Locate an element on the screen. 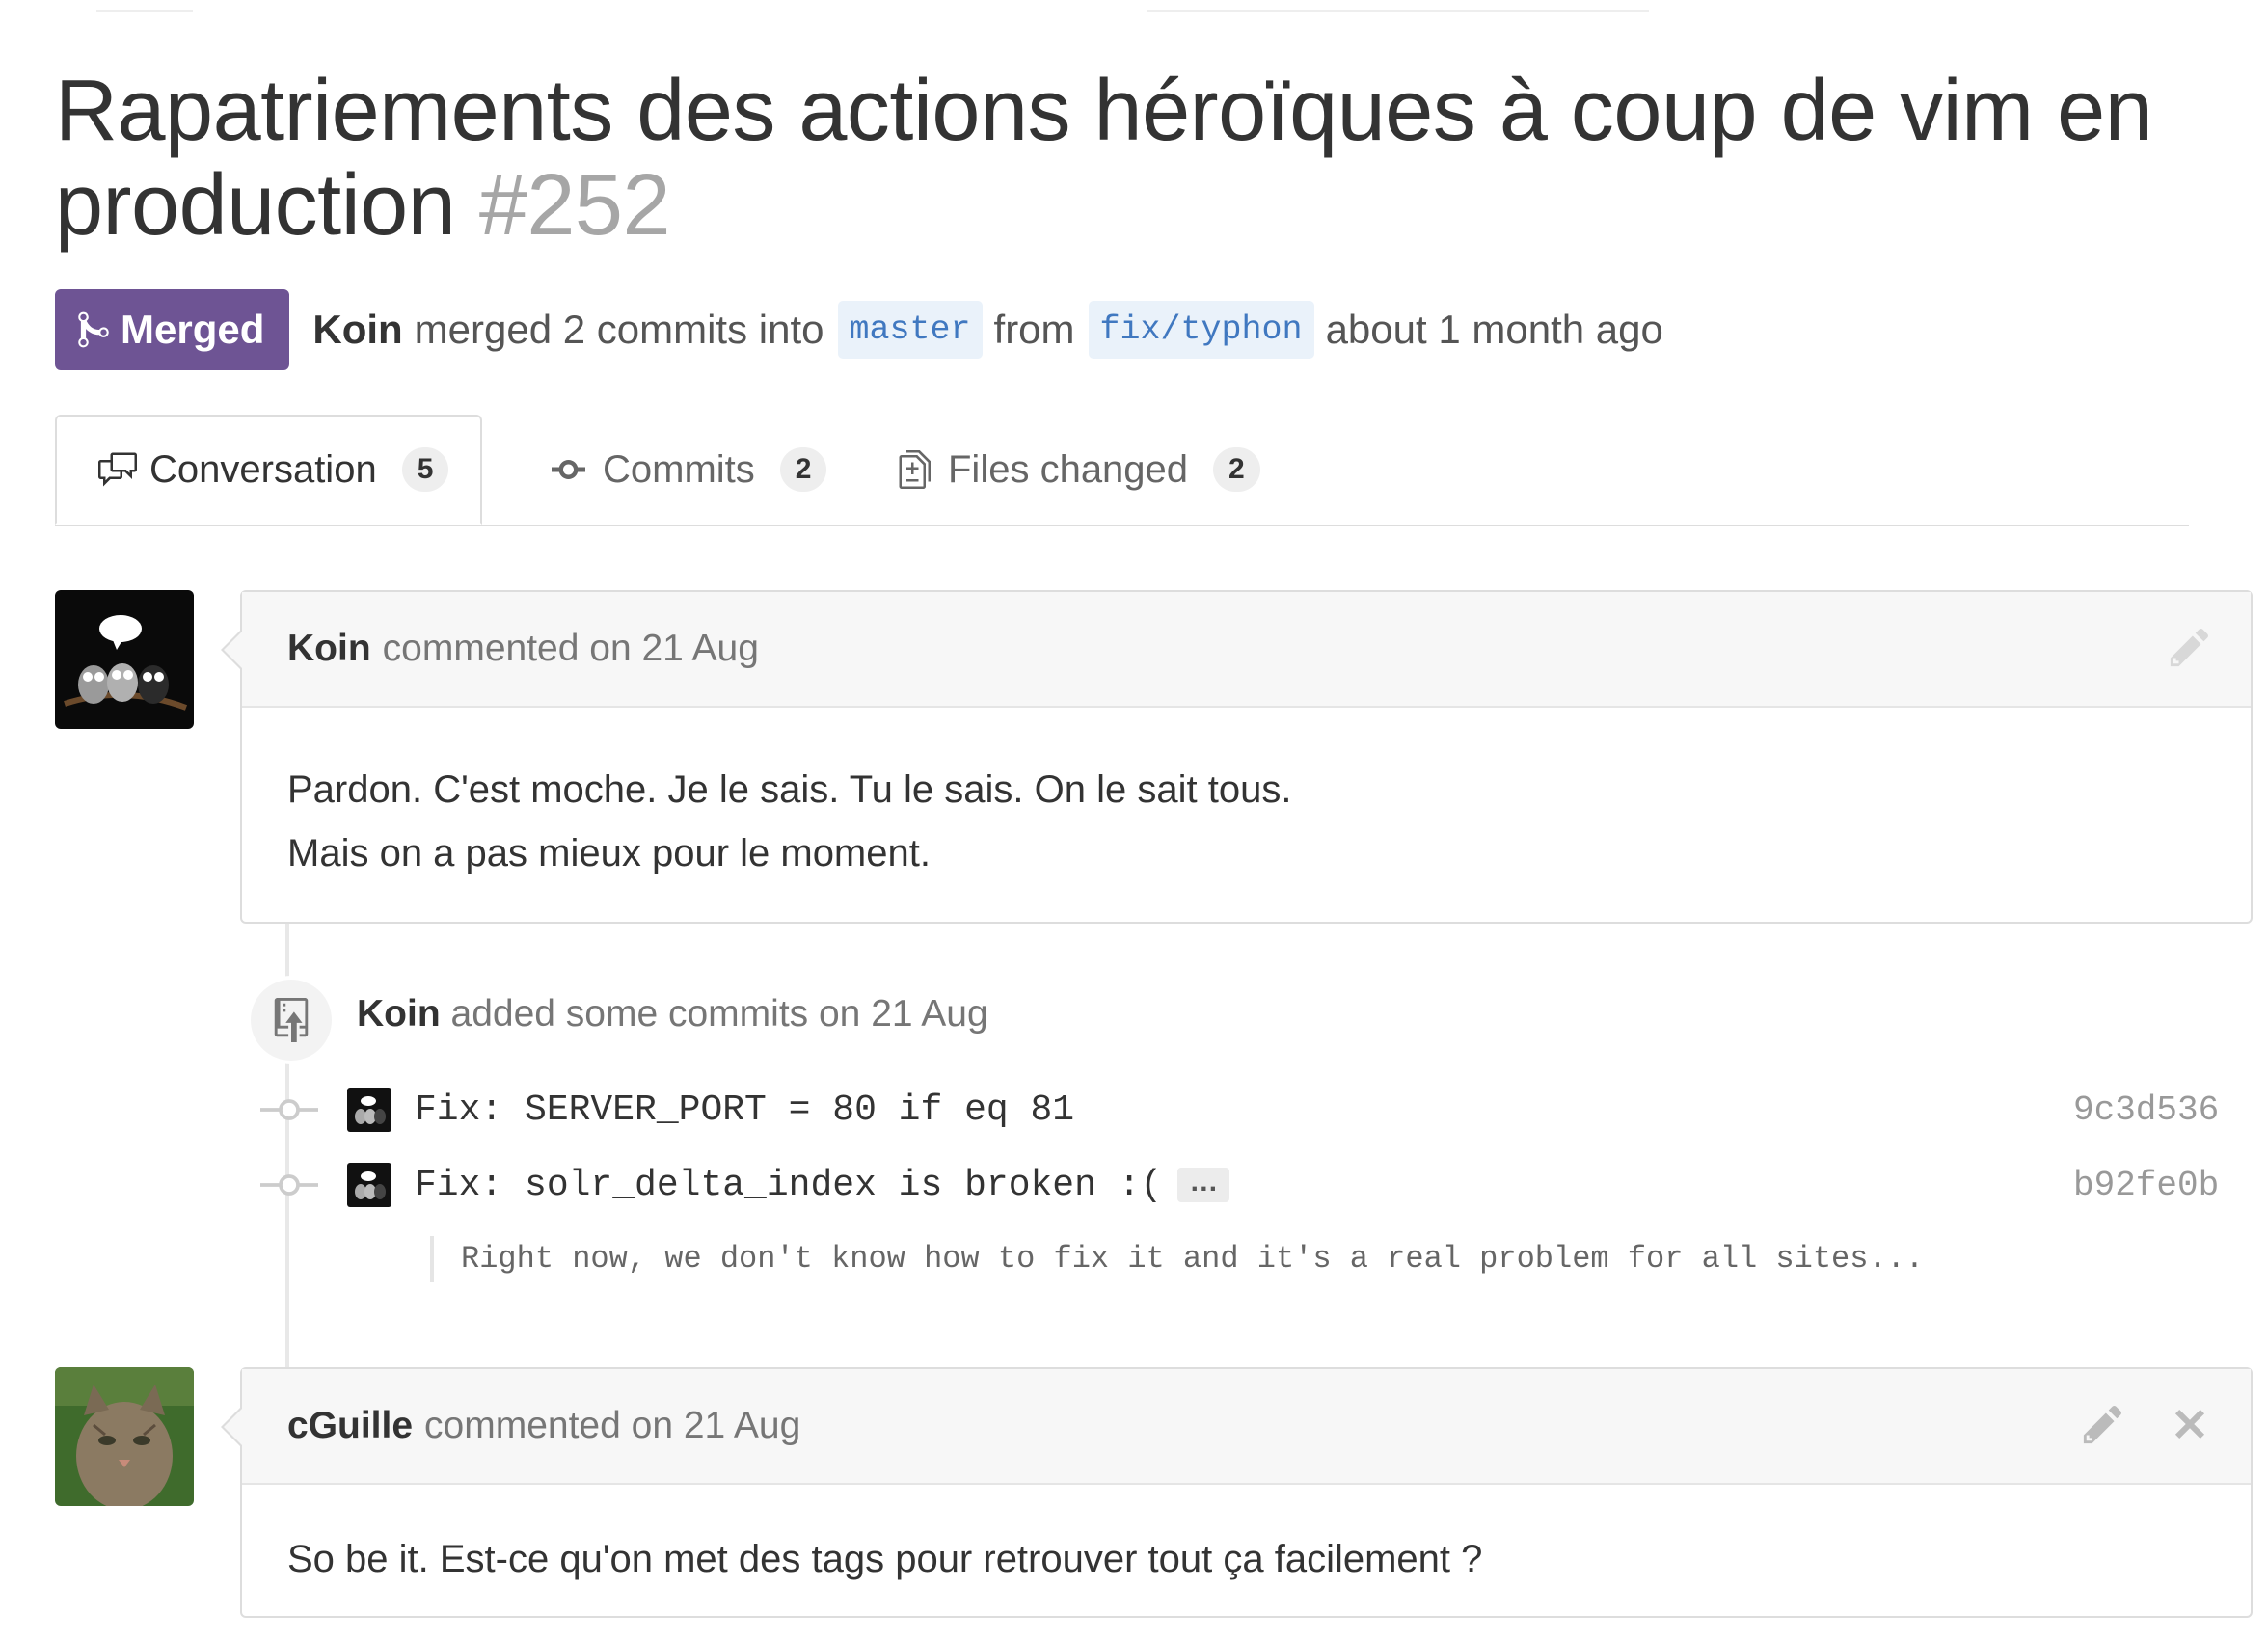 The width and height of the screenshot is (2268, 1641). cat-avatar-image is located at coordinates (124, 1436).